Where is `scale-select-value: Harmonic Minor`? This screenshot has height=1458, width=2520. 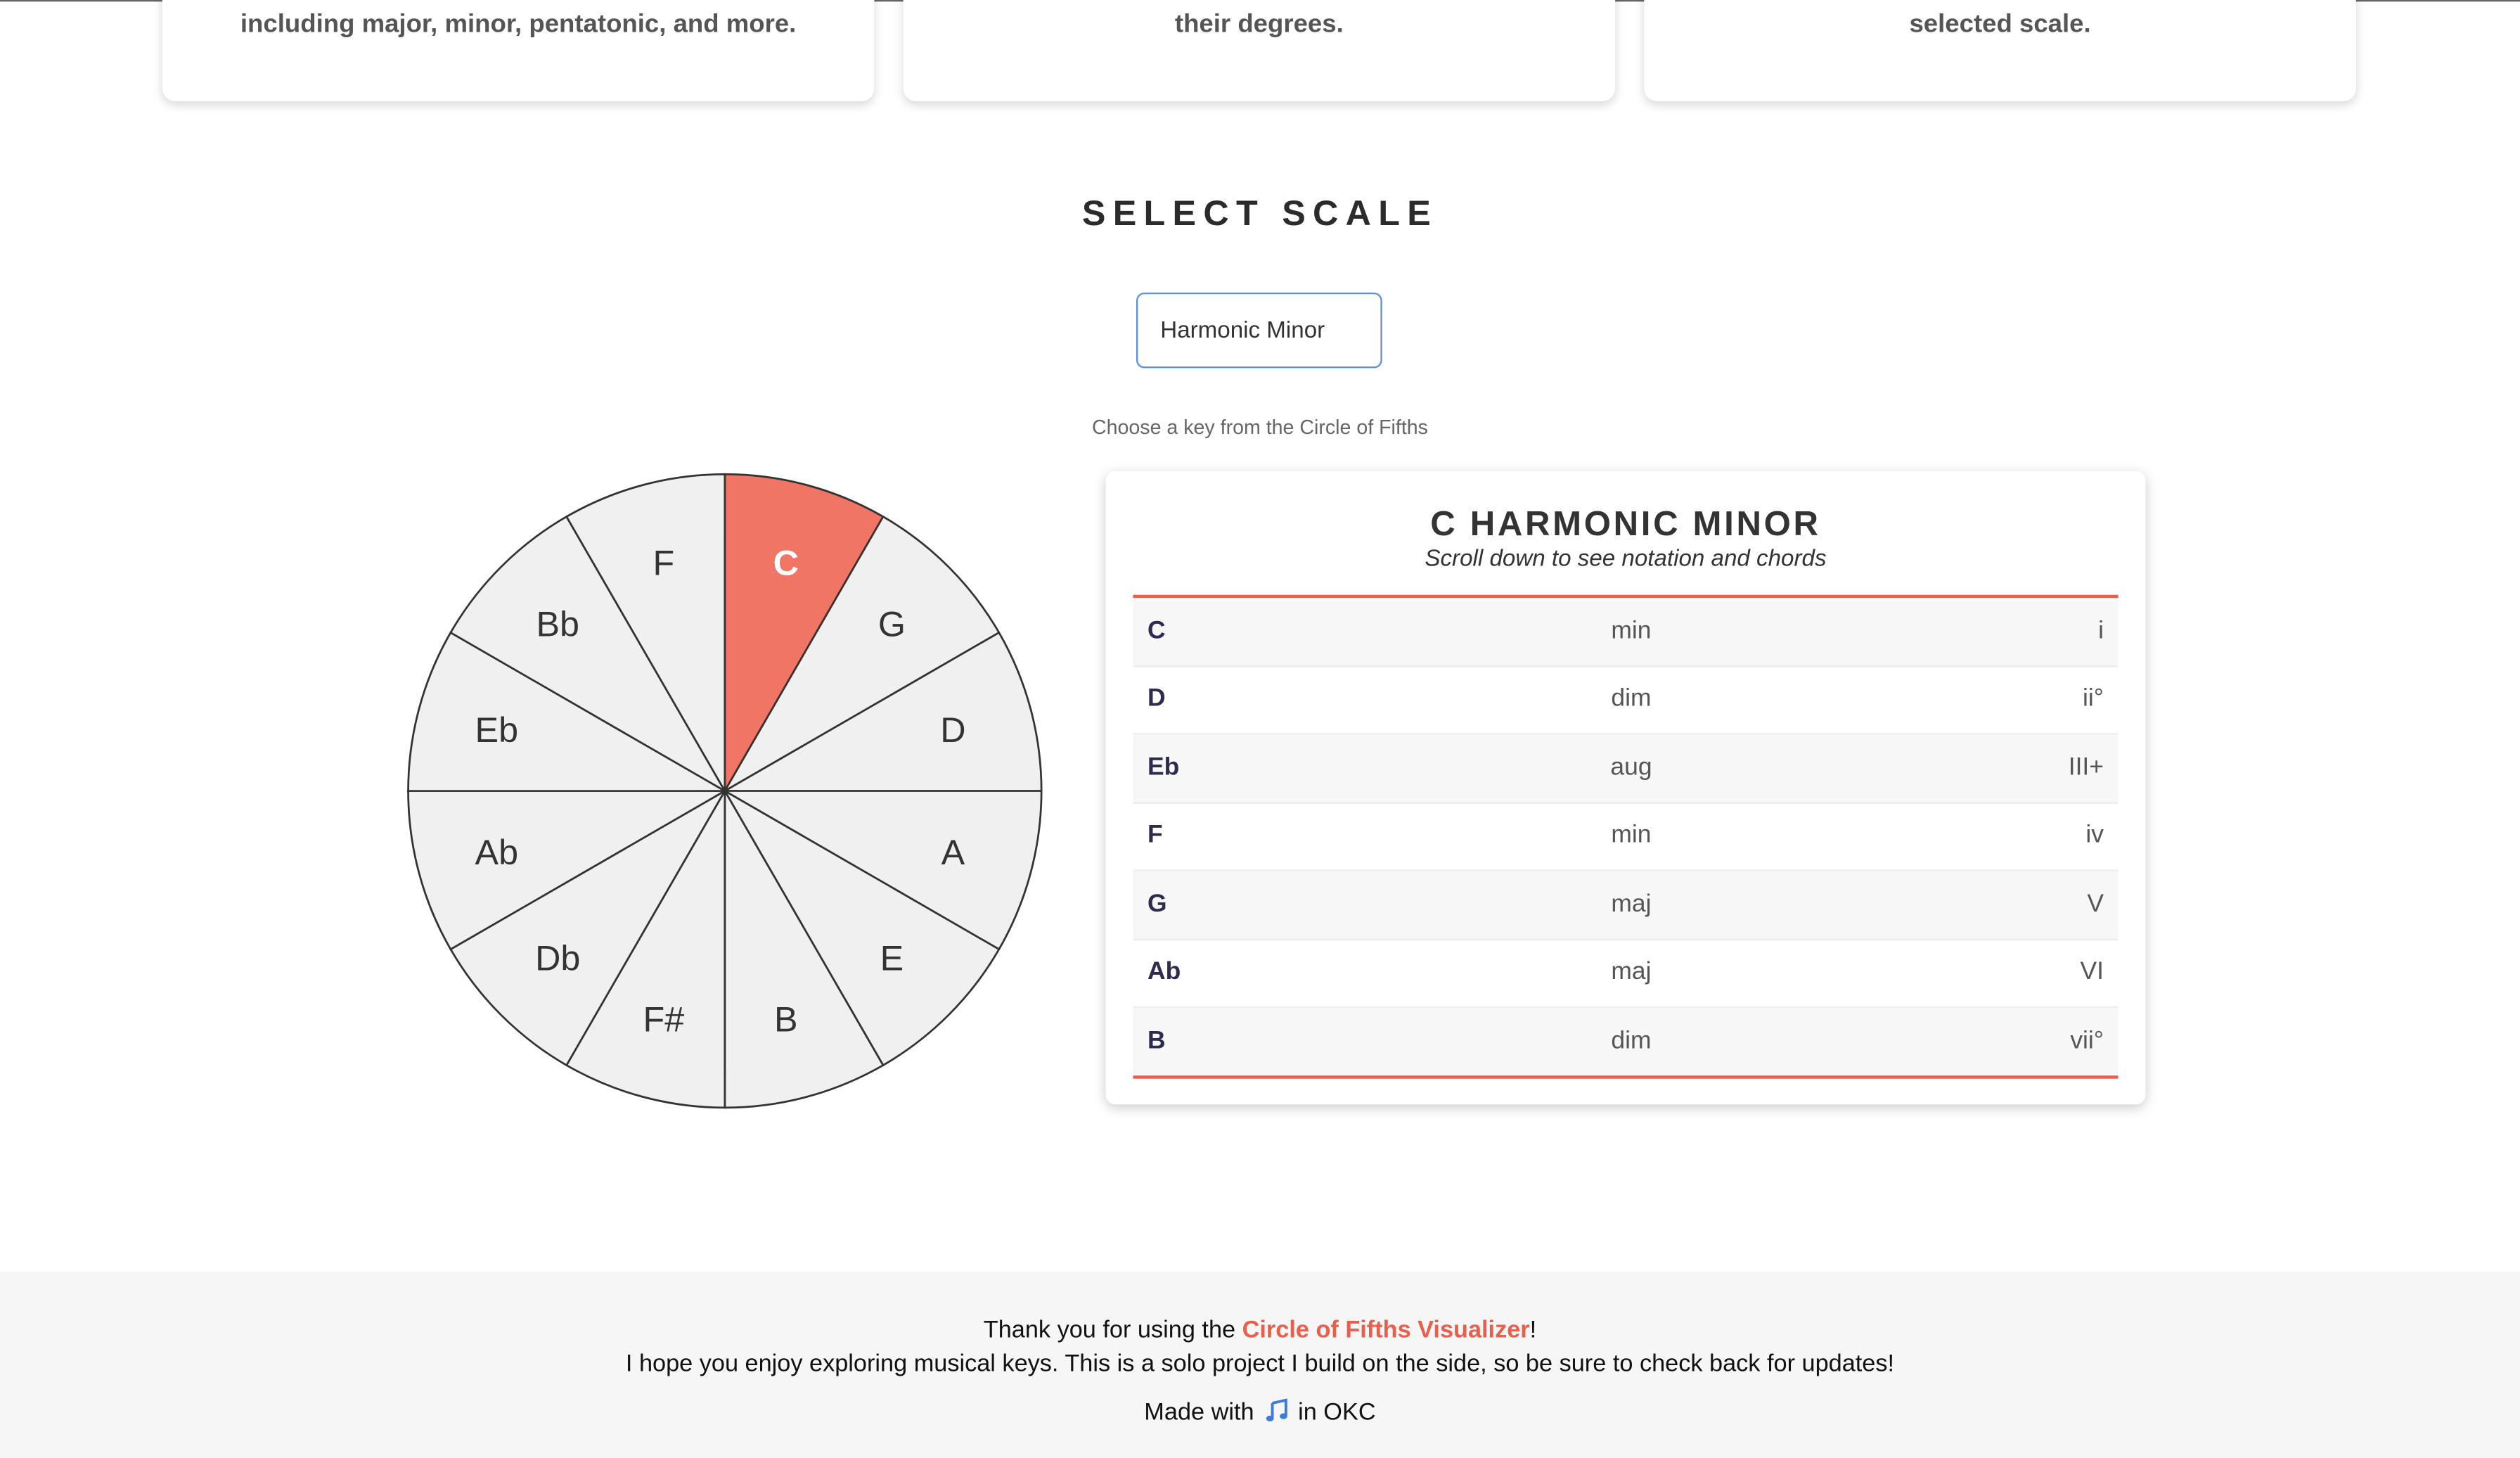
scale-select-value: Harmonic Minor is located at coordinates (1242, 330).